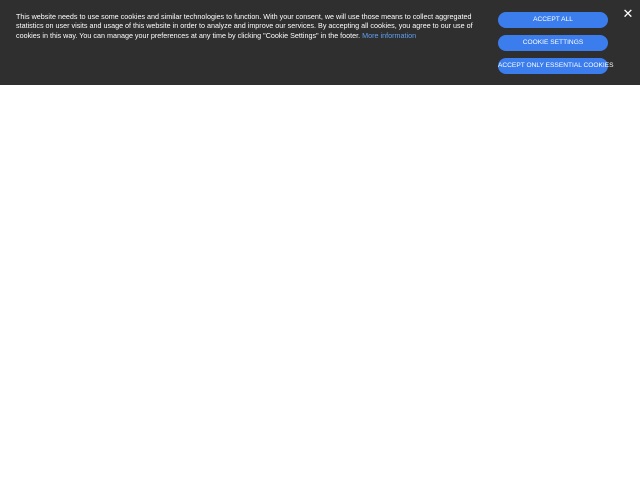  Describe the element at coordinates (628, 14) in the screenshot. I see `close-icon: ✕` at that location.